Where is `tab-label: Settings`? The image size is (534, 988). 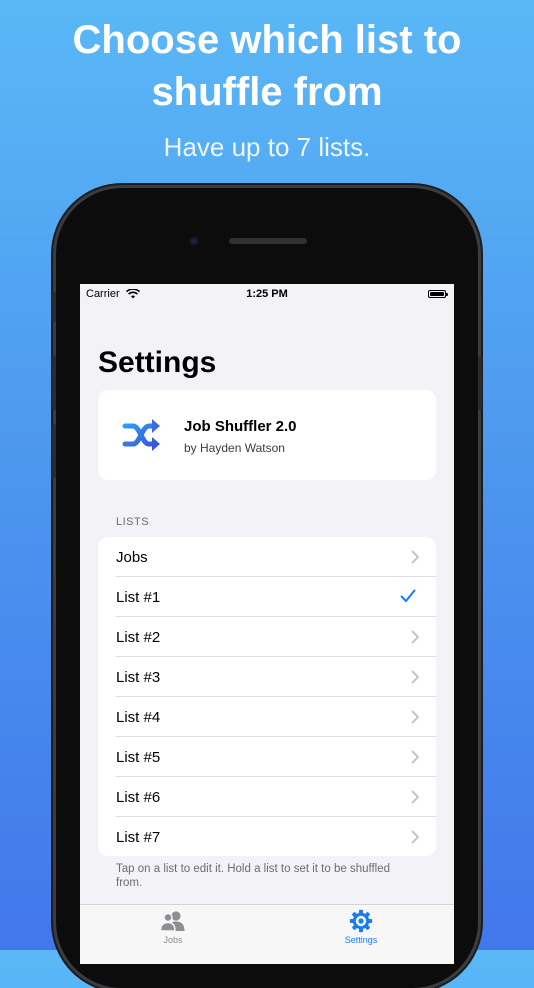
tab-label: Settings is located at coordinates (361, 940).